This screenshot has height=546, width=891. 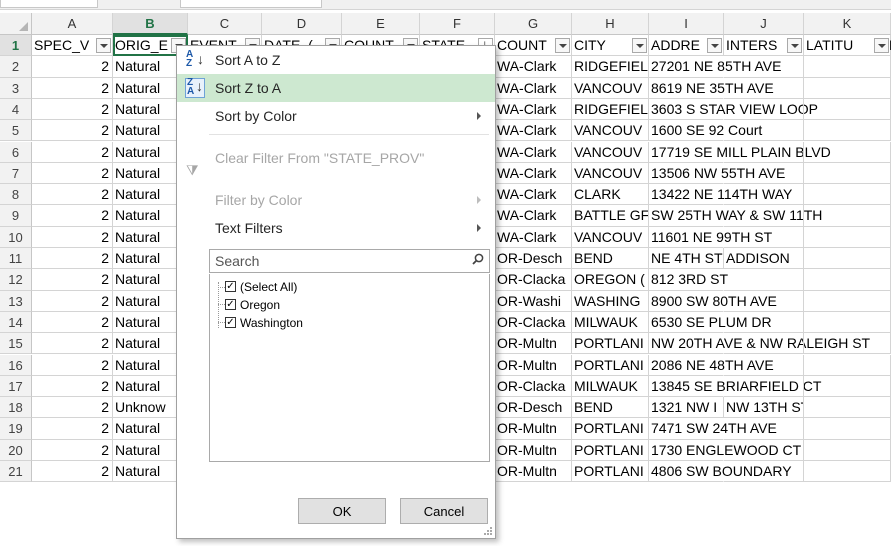 What do you see at coordinates (16, 152) in the screenshot?
I see `row-header: 6` at bounding box center [16, 152].